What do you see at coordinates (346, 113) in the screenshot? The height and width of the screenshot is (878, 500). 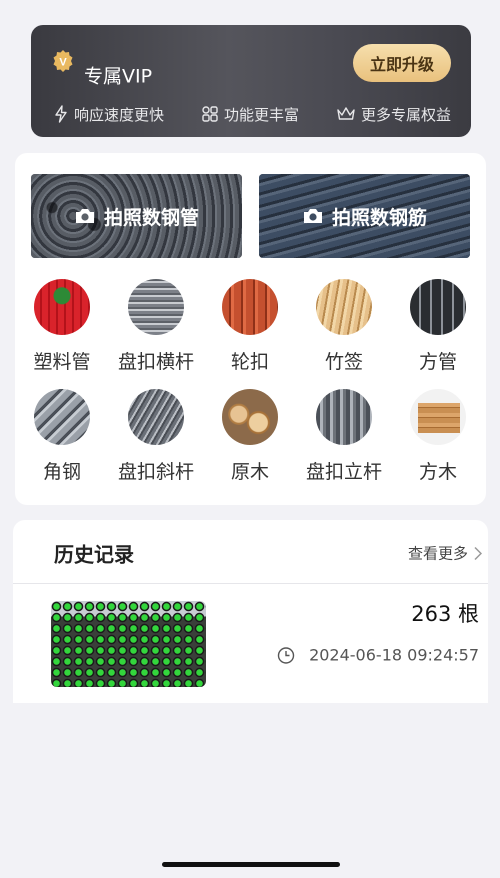 I see `crown-icon` at bounding box center [346, 113].